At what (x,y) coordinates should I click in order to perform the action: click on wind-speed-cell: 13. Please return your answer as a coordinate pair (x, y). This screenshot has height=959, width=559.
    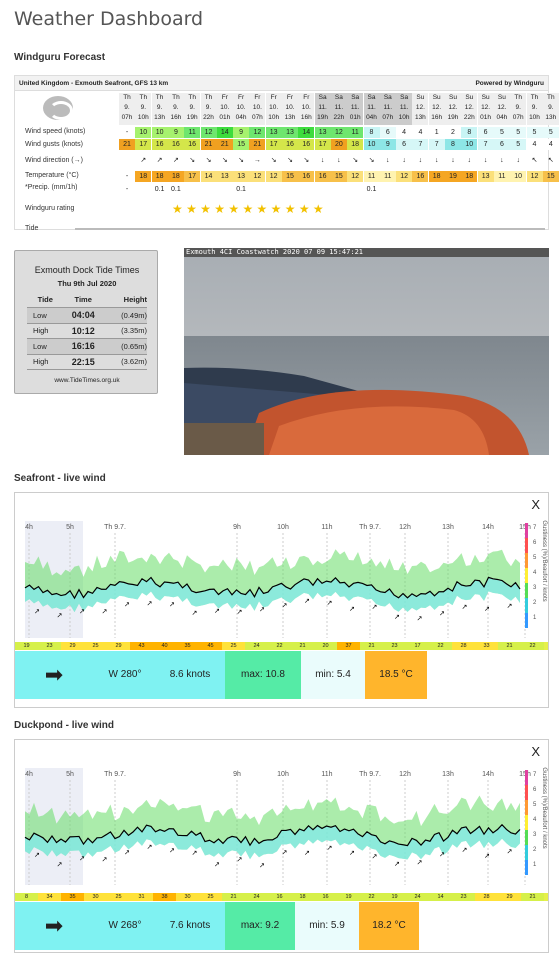
    Looking at the image, I should click on (273, 132).